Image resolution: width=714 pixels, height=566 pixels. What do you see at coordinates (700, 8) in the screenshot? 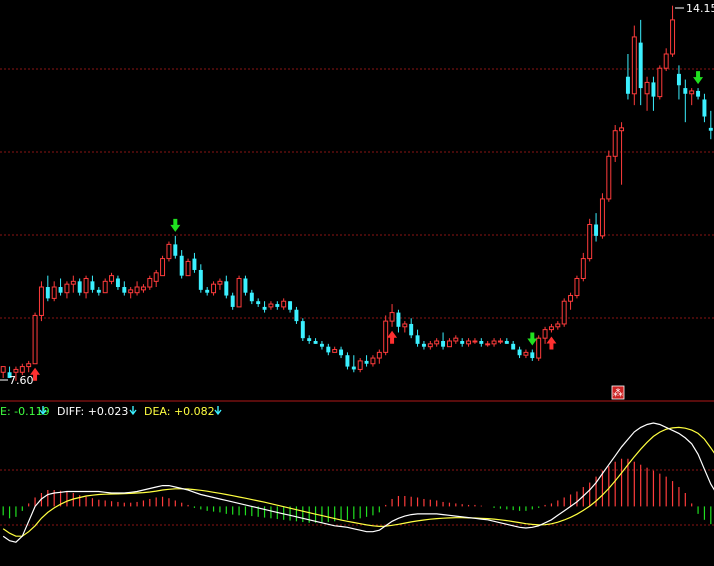
I see `max-price-label: 14.15` at bounding box center [700, 8].